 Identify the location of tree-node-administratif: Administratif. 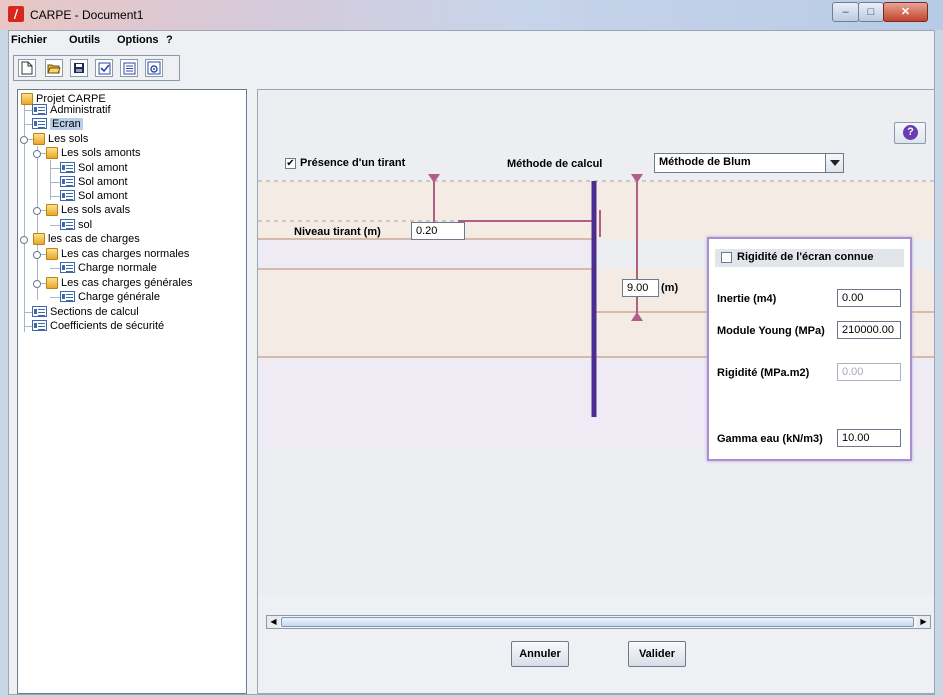
(71, 110).